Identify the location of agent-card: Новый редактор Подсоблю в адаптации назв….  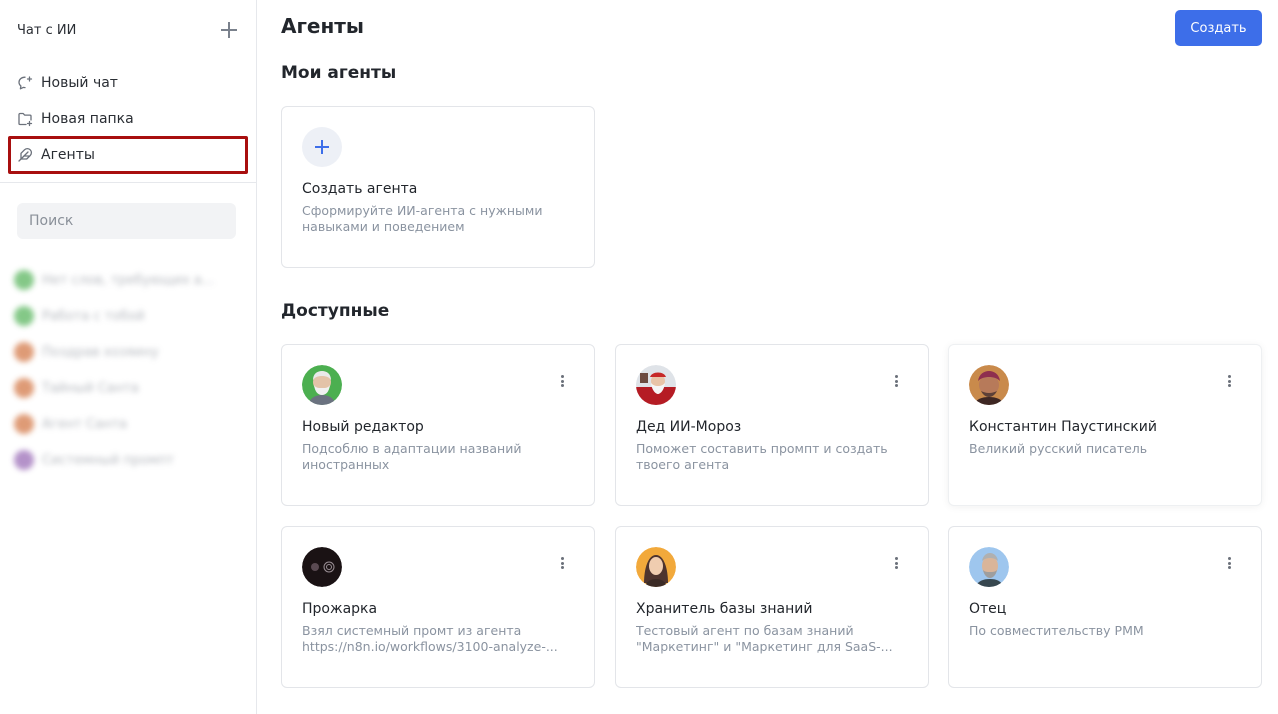
(438, 425).